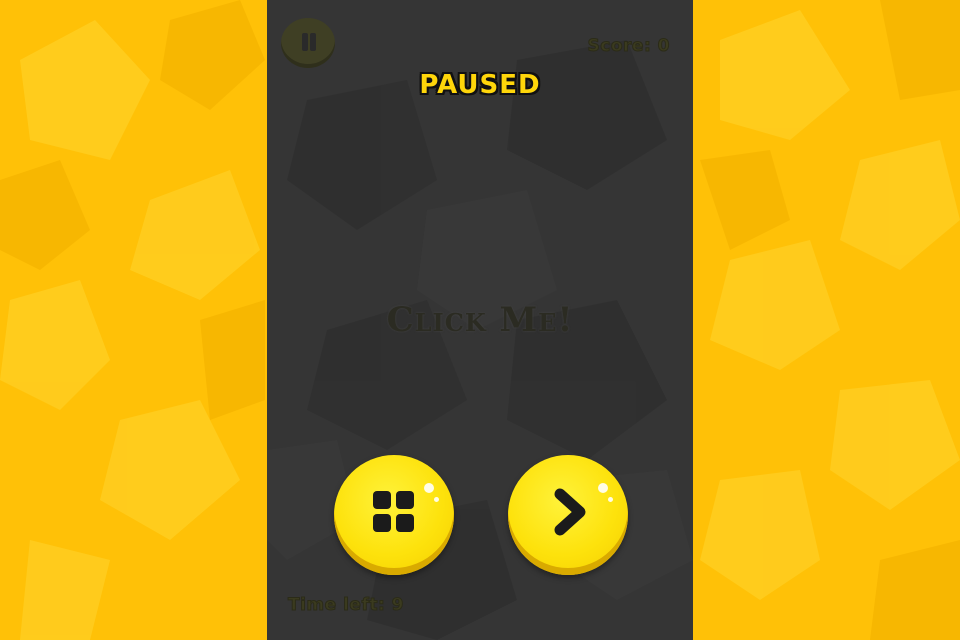  I want to click on paused-title: PAUSED, so click(480, 85).